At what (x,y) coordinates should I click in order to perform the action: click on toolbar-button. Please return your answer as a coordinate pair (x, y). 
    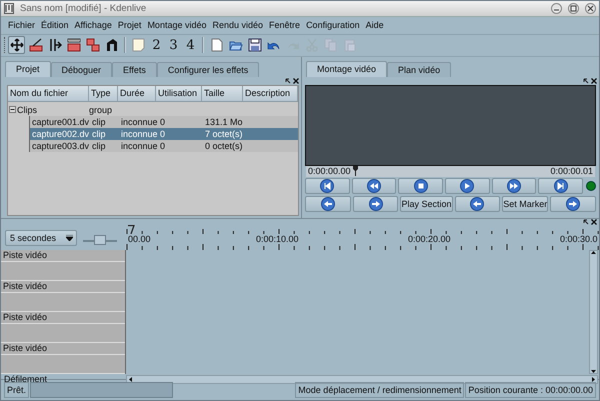
    Looking at the image, I should click on (254, 45).